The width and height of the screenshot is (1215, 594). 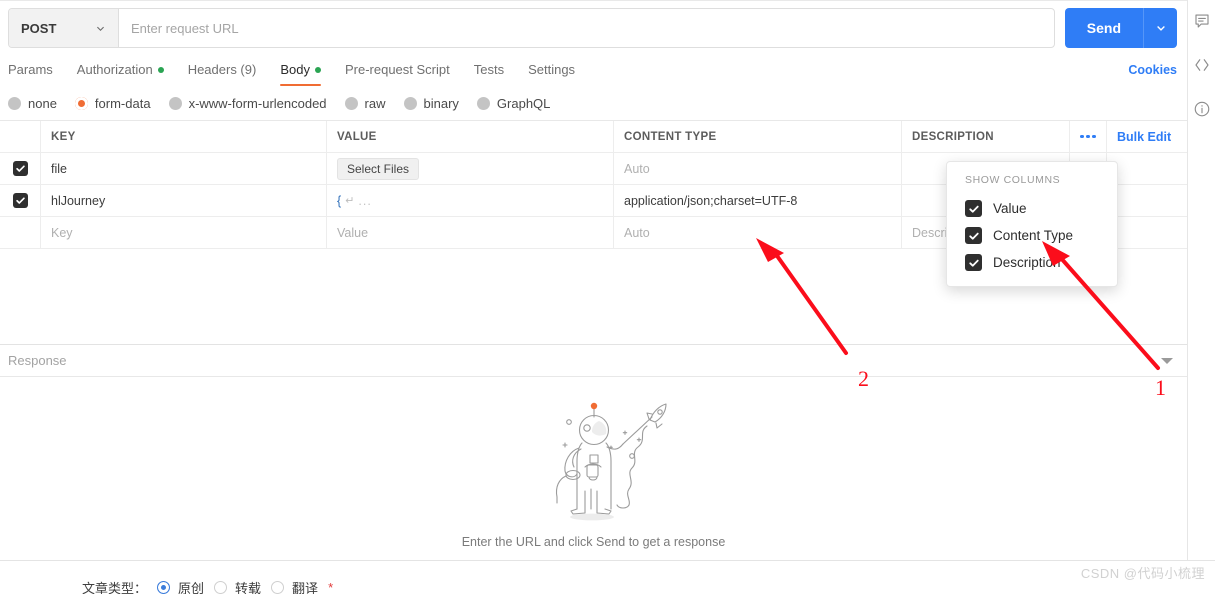 I want to click on popup-item-content-type: Content Type, so click(x=1032, y=235).